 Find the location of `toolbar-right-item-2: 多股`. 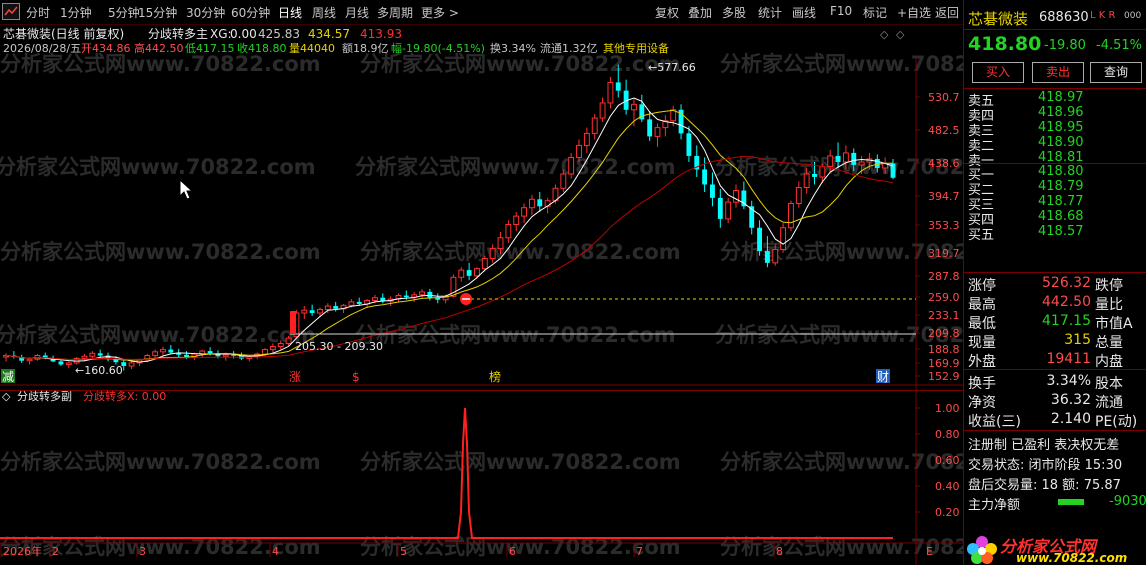

toolbar-right-item-2: 多股 is located at coordinates (734, 12).